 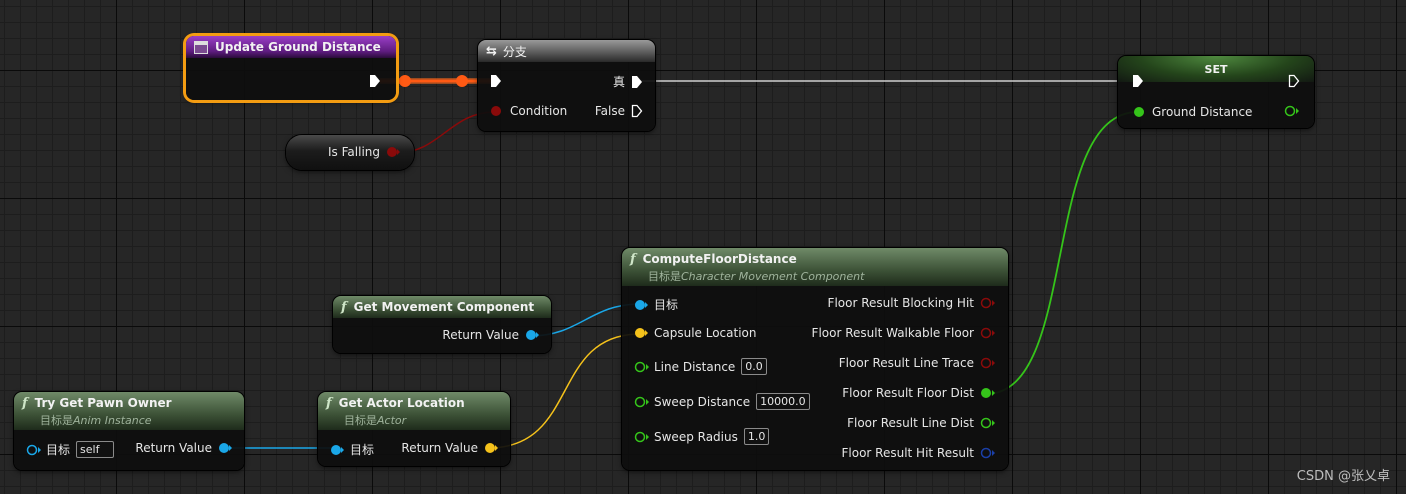 What do you see at coordinates (722, 401) in the screenshot?
I see `sweep-distance-input: Sweep Distance 10000.0` at bounding box center [722, 401].